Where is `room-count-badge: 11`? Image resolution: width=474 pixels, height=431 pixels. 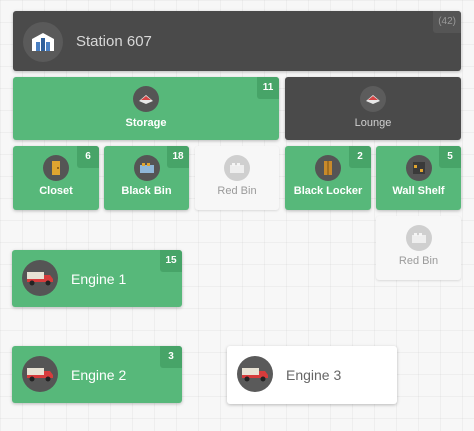
room-count-badge: 11 is located at coordinates (268, 88).